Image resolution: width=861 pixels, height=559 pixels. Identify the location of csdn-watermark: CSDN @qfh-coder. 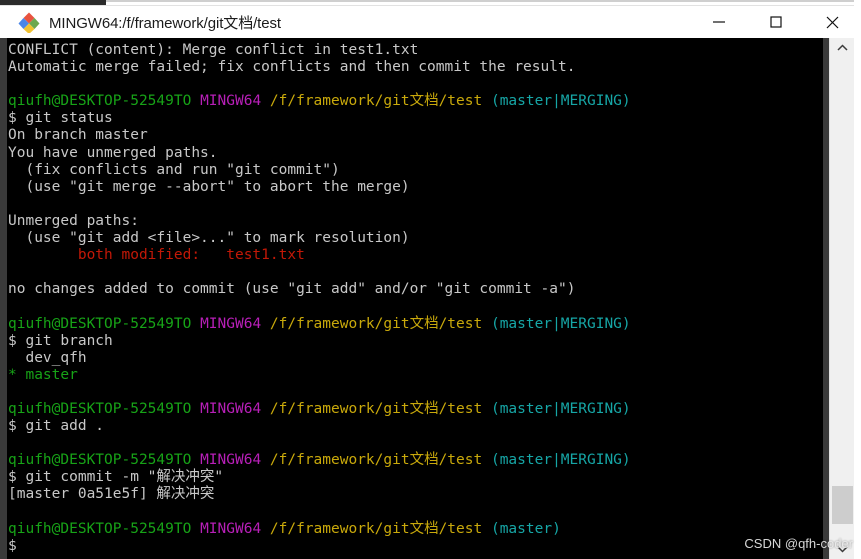
(798, 543).